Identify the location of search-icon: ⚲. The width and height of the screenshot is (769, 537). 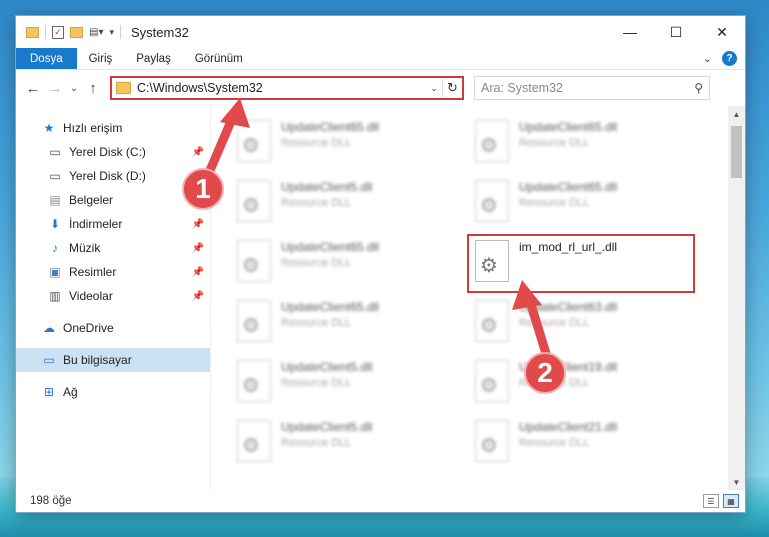
(698, 88).